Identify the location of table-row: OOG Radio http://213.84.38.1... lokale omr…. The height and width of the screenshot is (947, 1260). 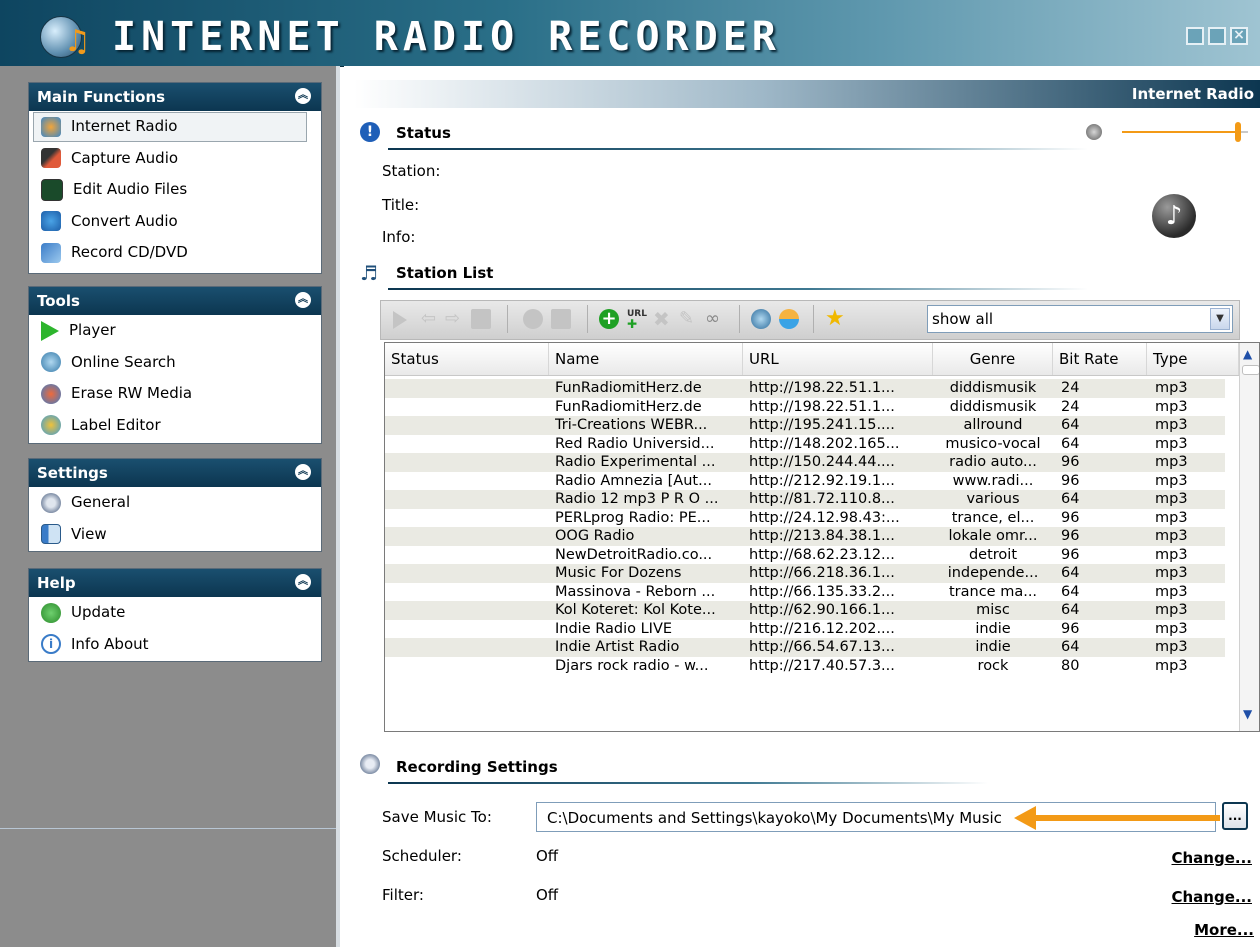
(805, 536).